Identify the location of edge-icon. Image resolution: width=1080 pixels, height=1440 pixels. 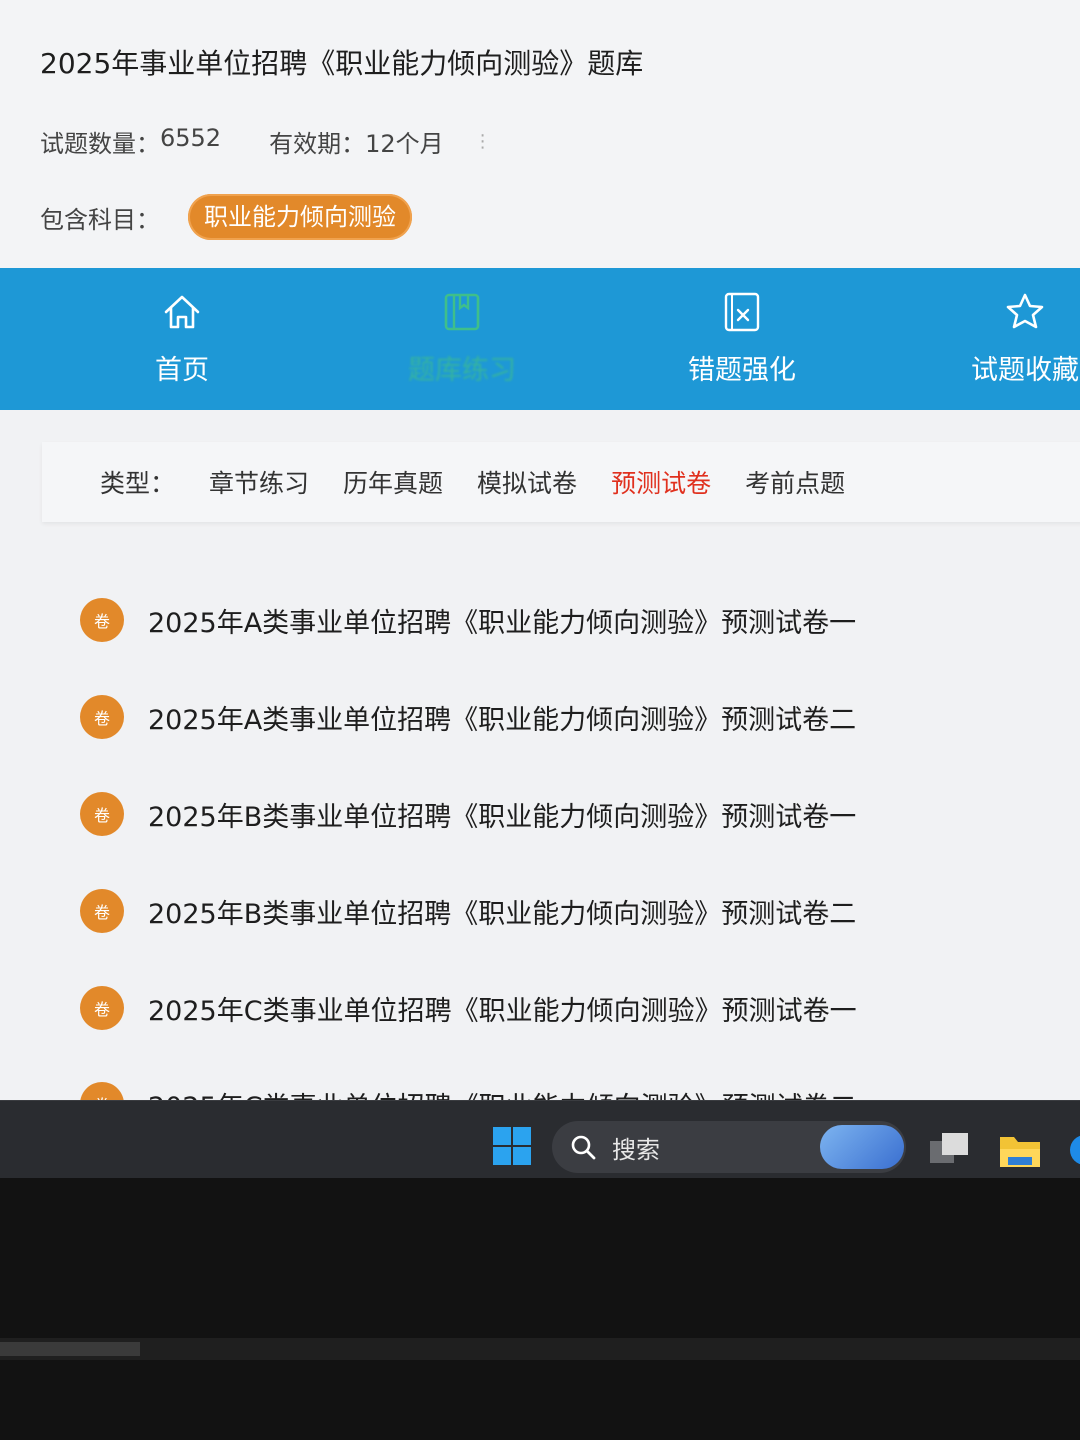
(1075, 1150).